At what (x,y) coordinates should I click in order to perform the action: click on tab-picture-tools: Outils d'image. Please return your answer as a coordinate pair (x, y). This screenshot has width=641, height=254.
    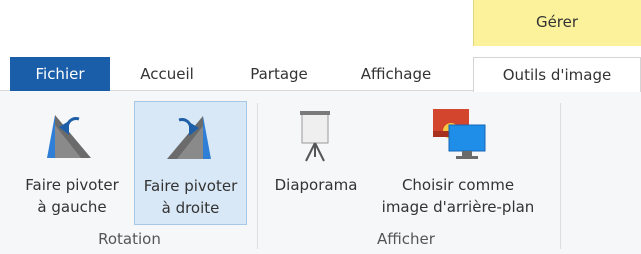
    Looking at the image, I should click on (557, 74).